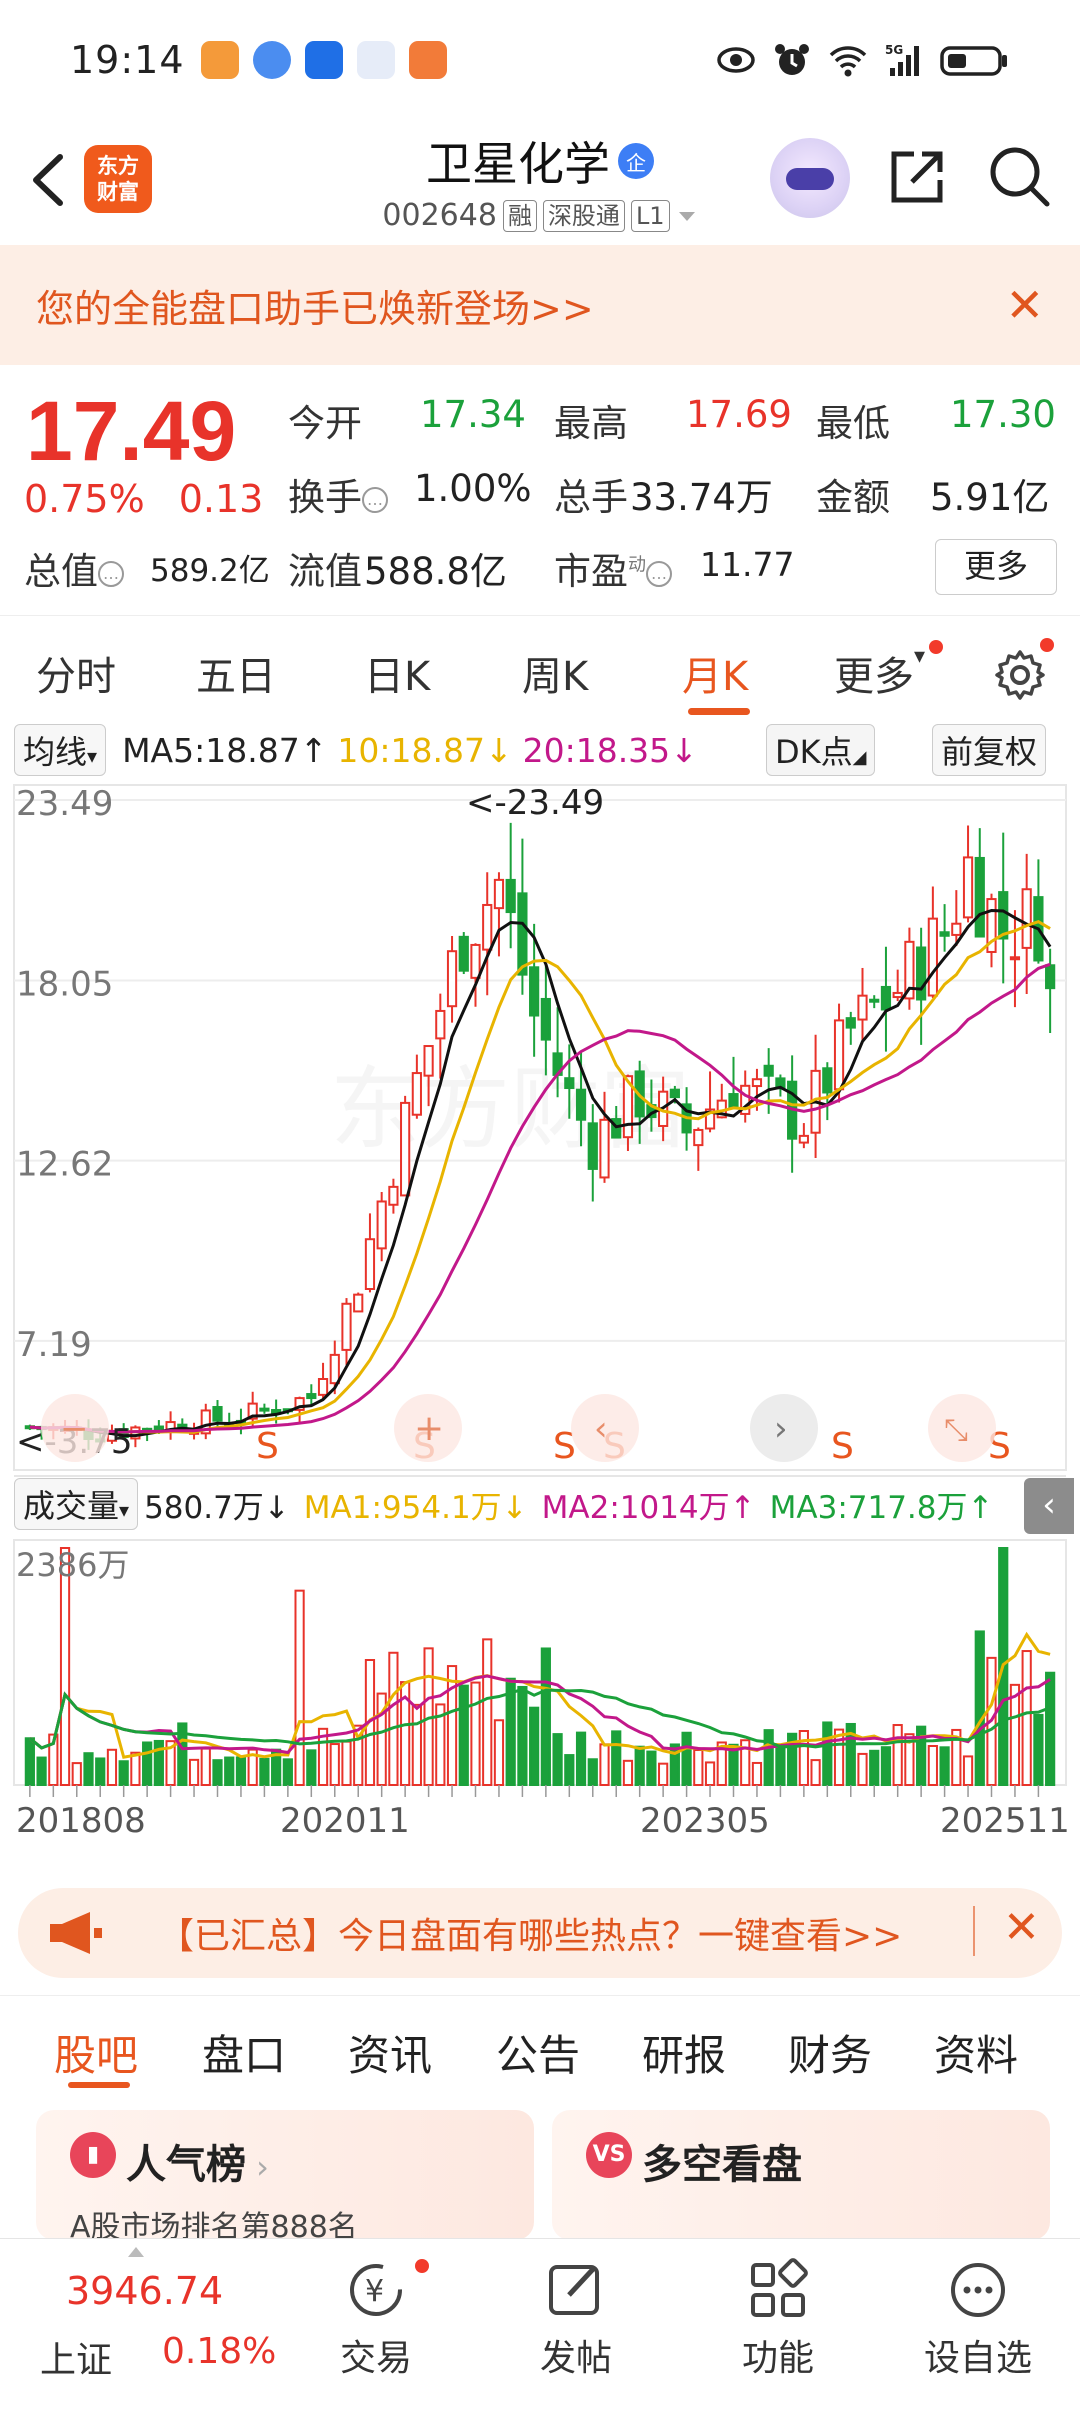  I want to click on x-tick-label: 202011, so click(345, 1821).